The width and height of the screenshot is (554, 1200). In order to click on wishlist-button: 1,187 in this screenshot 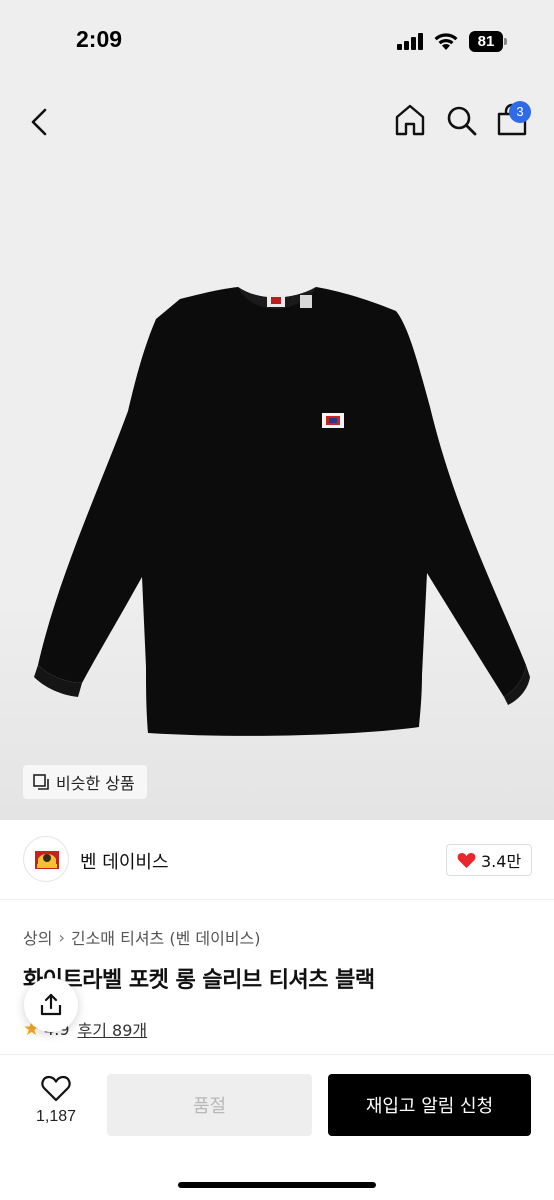, I will do `click(56, 1105)`.